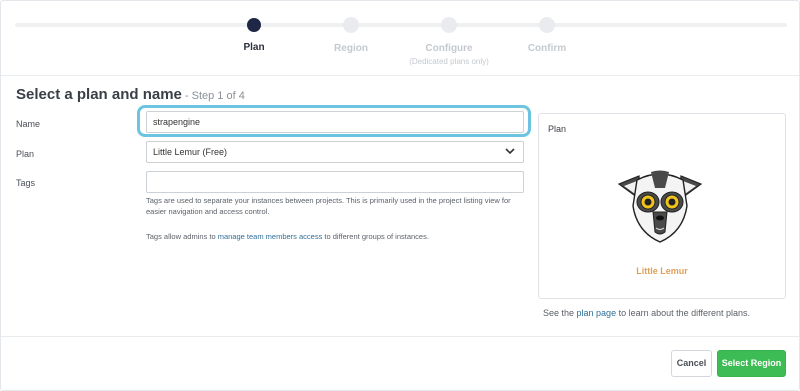  I want to click on name-label: Name, so click(28, 124).